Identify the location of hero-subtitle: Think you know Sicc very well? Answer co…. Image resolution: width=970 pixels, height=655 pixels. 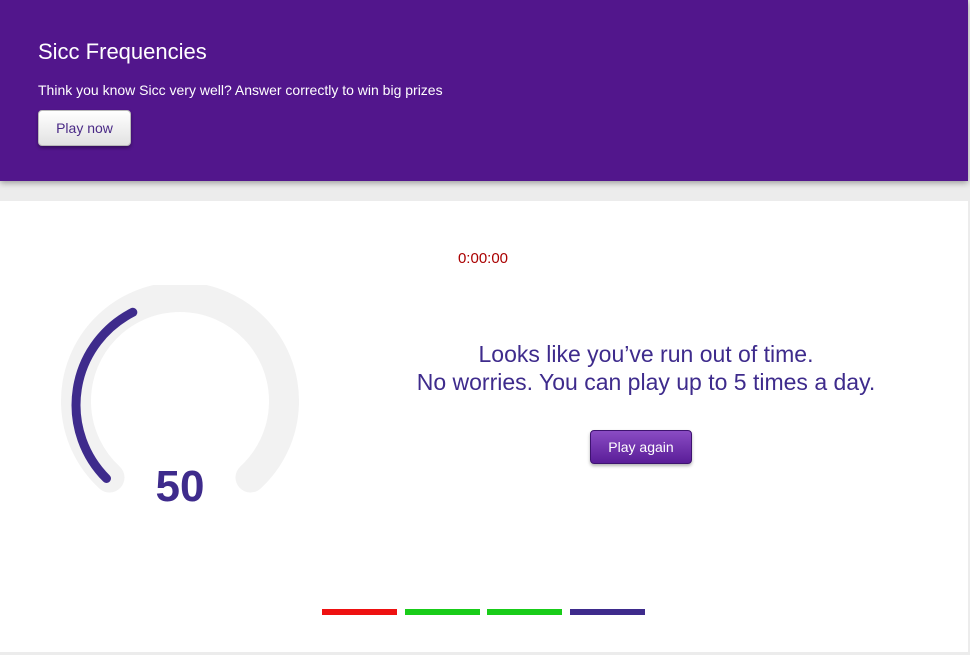
(240, 90).